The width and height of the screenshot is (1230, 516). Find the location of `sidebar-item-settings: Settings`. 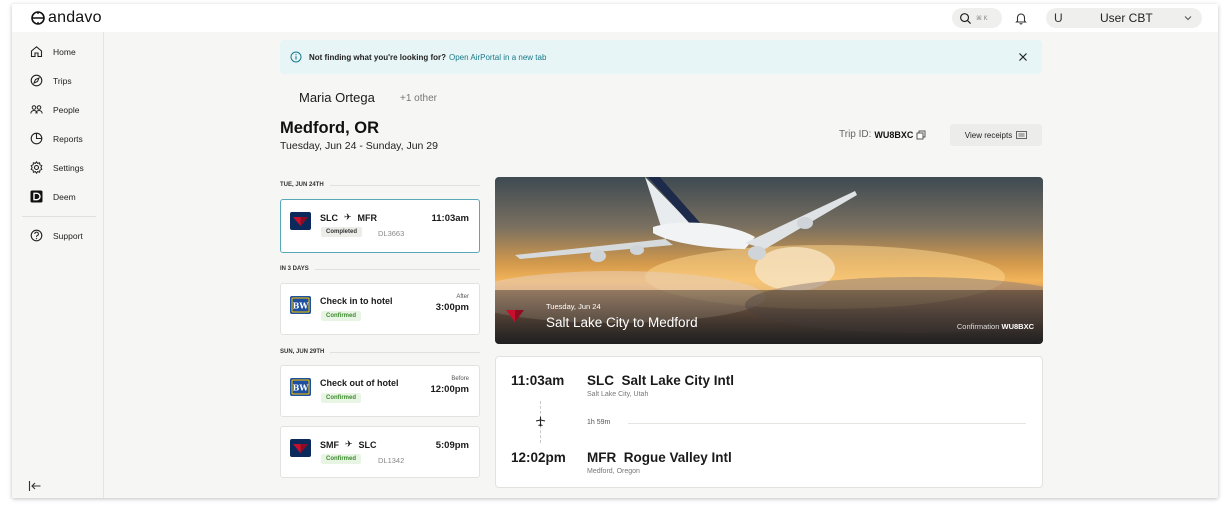

sidebar-item-settings: Settings is located at coordinates (57, 167).